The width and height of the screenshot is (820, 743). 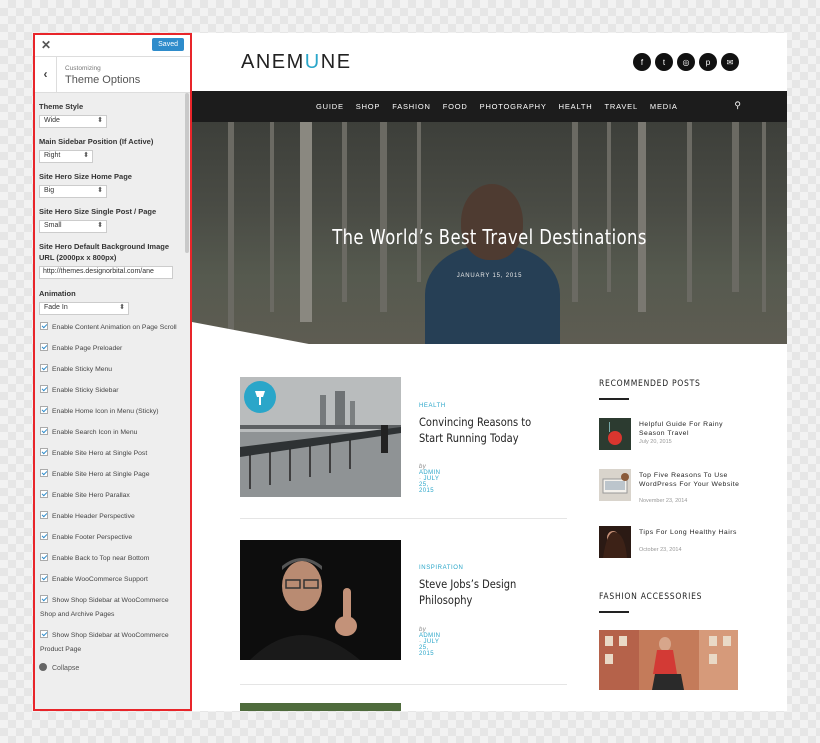 I want to click on saved-button: Saved, so click(x=168, y=44).